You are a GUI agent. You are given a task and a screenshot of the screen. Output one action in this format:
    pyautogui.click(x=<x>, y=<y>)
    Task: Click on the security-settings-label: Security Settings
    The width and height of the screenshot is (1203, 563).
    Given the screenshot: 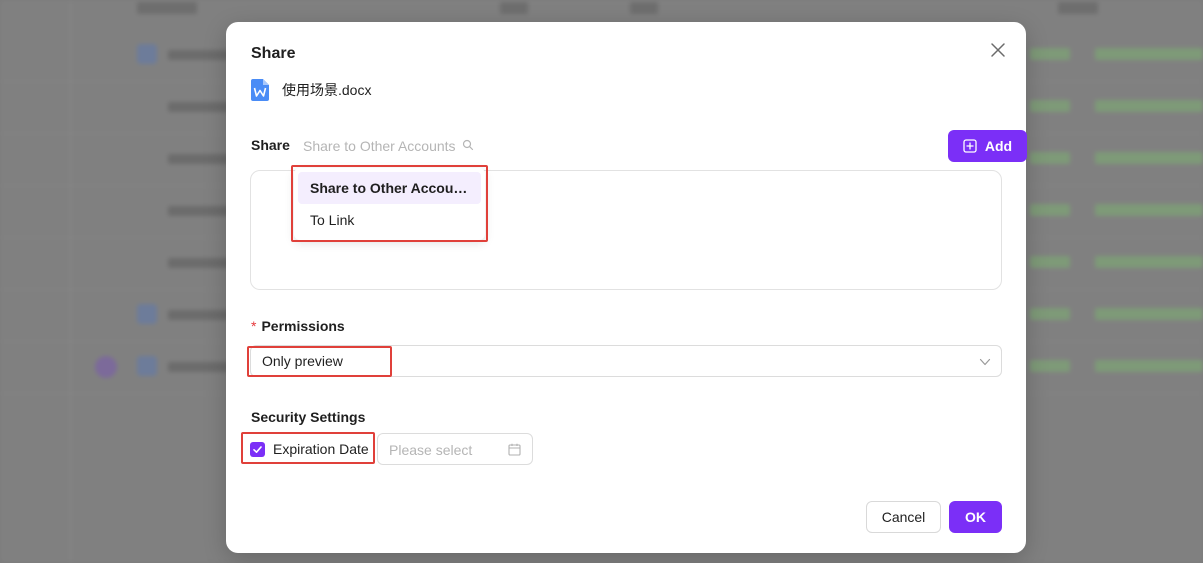 What is the action you would take?
    pyautogui.click(x=308, y=417)
    